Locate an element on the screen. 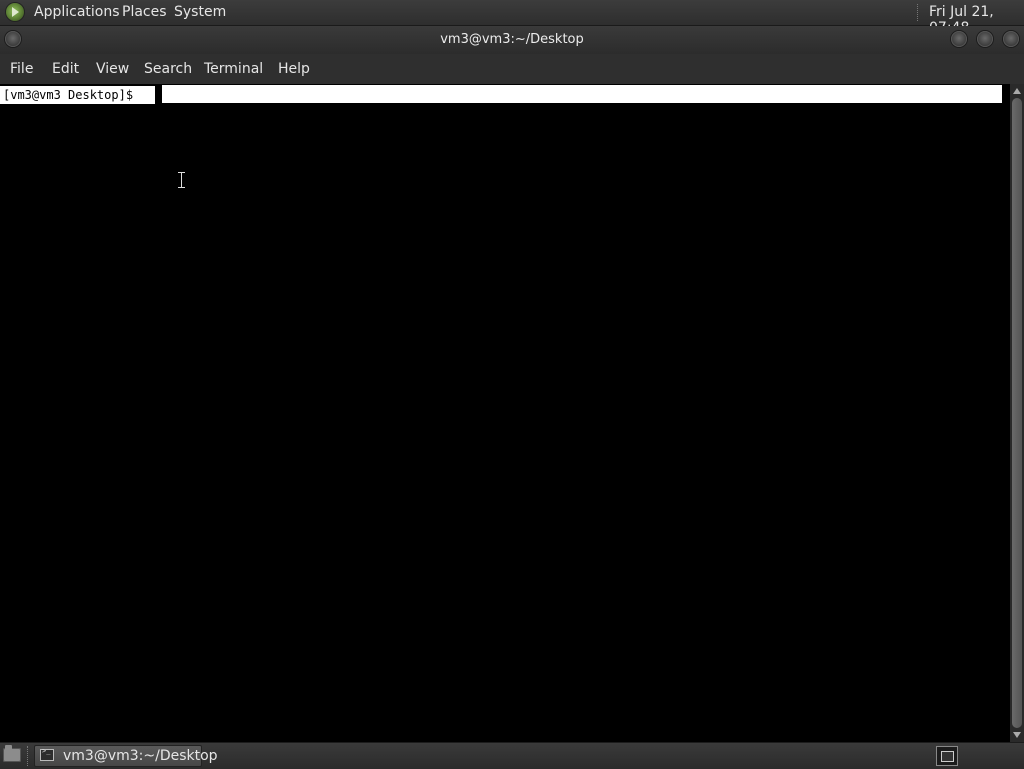 This screenshot has height=769, width=1024. applications-menu: Applications is located at coordinates (77, 12).